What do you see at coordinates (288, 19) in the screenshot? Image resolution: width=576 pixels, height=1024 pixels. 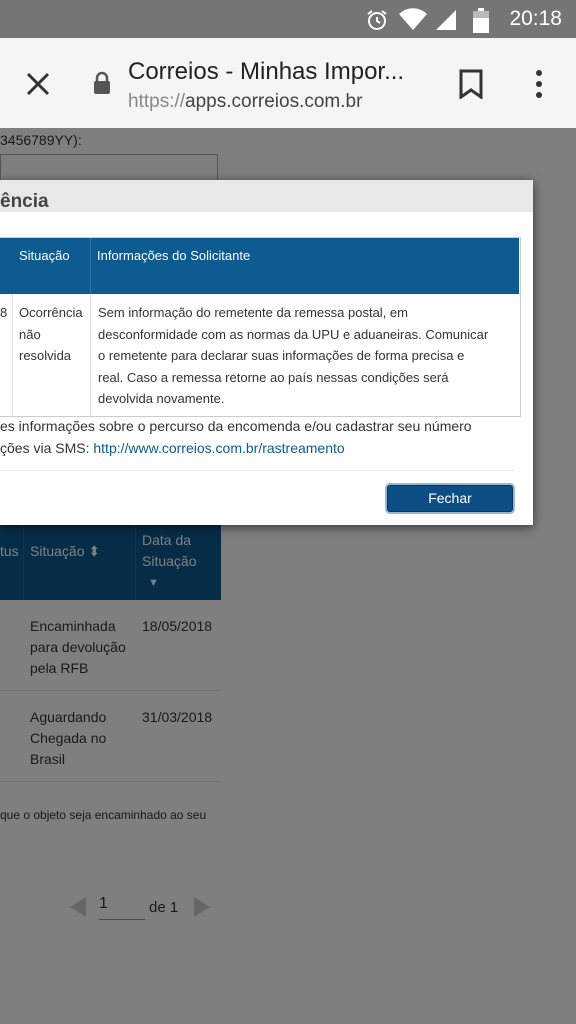 I see `status-bar: 20:18` at bounding box center [288, 19].